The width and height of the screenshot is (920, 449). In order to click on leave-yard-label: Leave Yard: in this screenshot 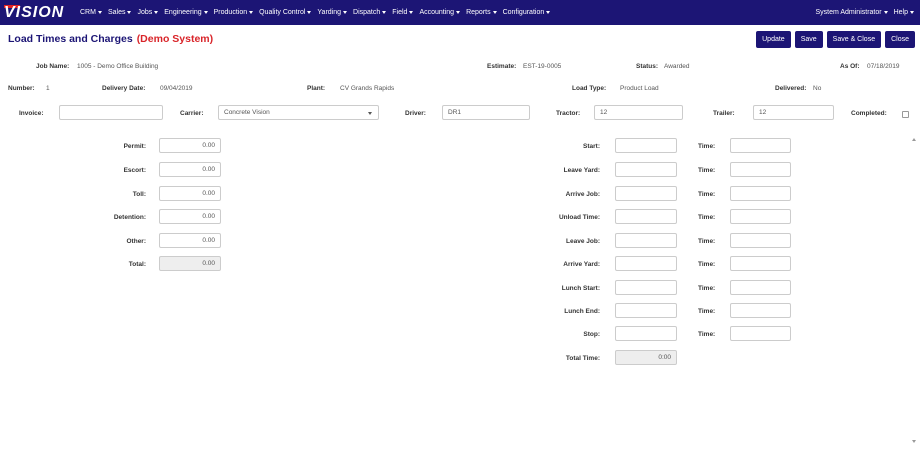, I will do `click(581, 170)`.